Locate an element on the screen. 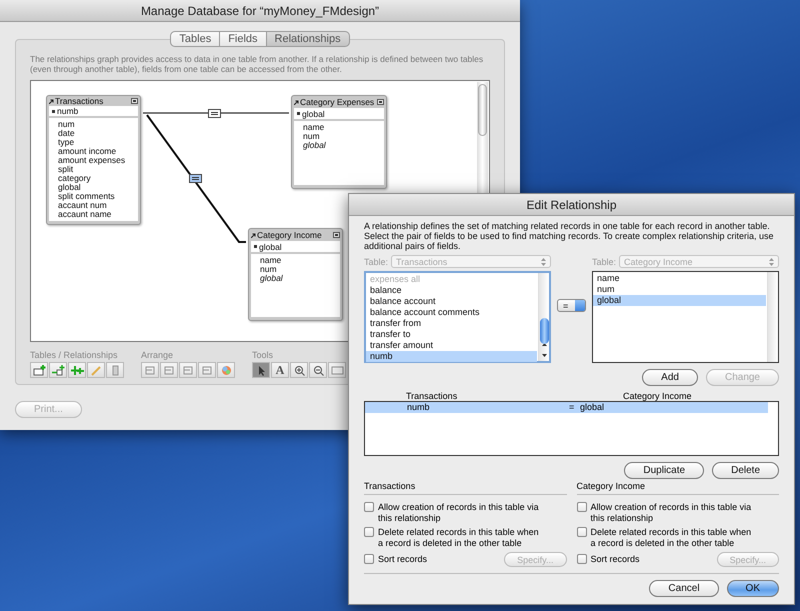  stepper-icon is located at coordinates (580, 305).